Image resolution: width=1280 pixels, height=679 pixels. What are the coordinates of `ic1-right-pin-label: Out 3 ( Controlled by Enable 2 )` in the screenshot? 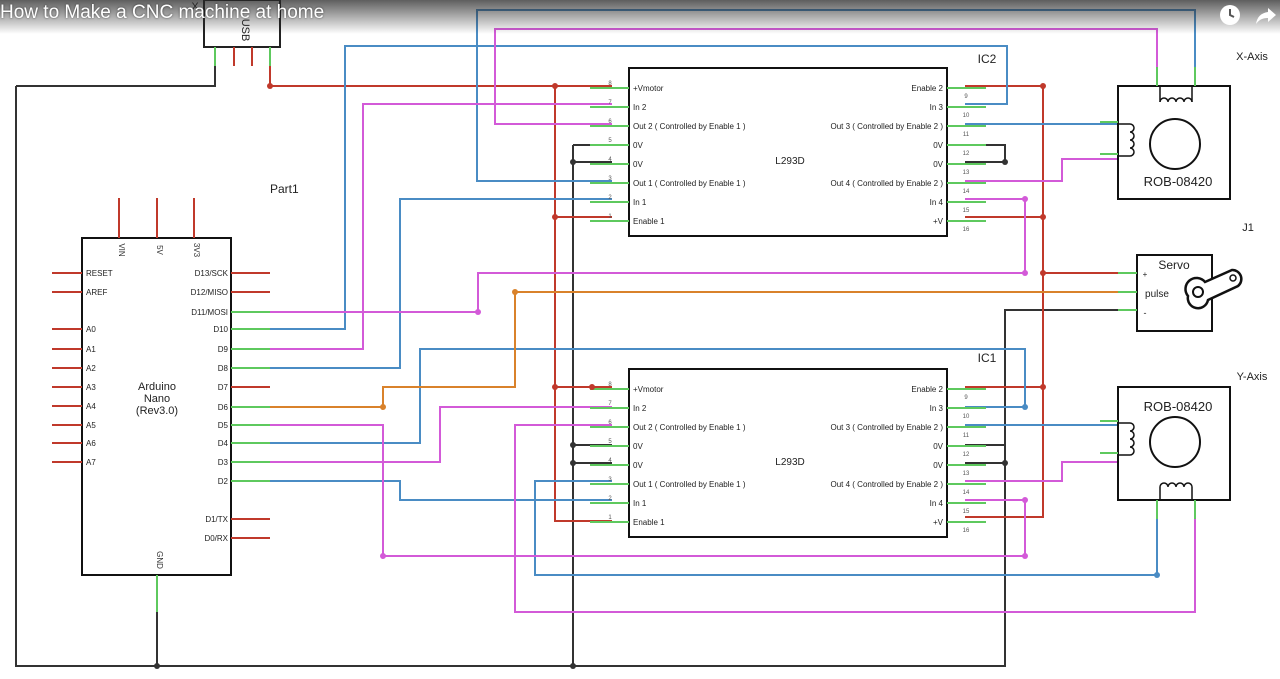 It's located at (886, 427).